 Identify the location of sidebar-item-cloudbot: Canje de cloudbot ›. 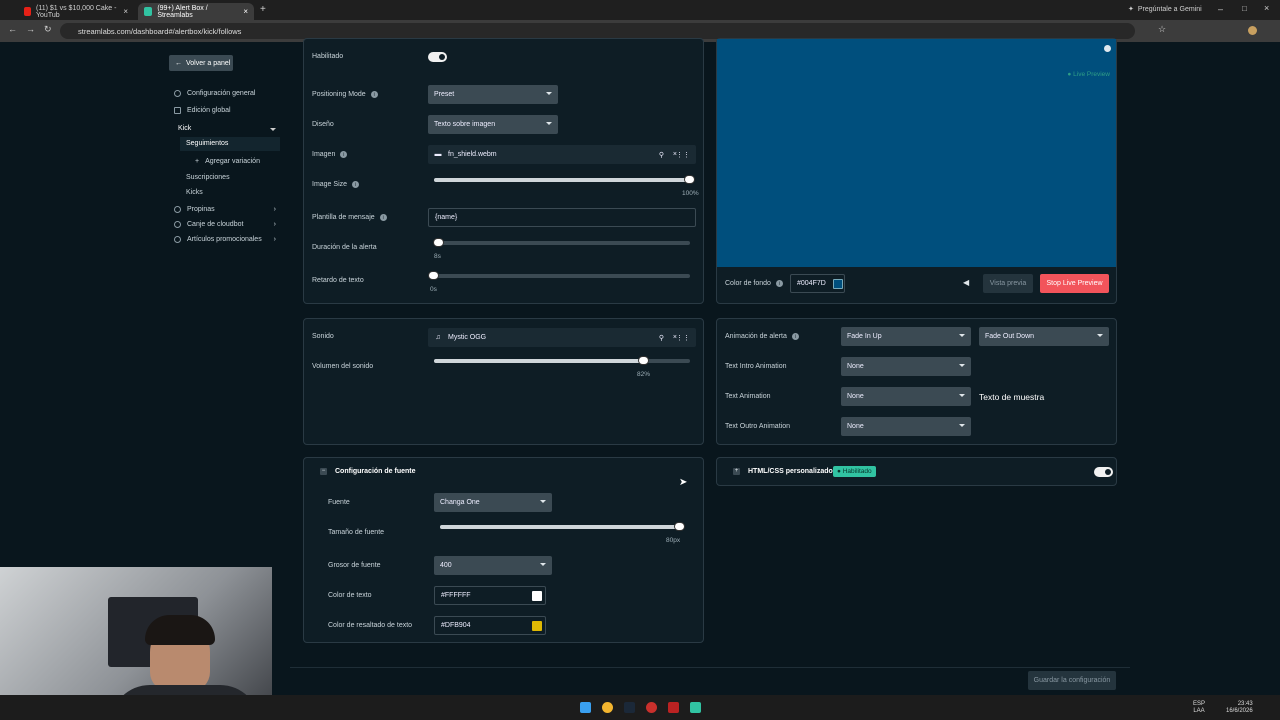
(225, 224).